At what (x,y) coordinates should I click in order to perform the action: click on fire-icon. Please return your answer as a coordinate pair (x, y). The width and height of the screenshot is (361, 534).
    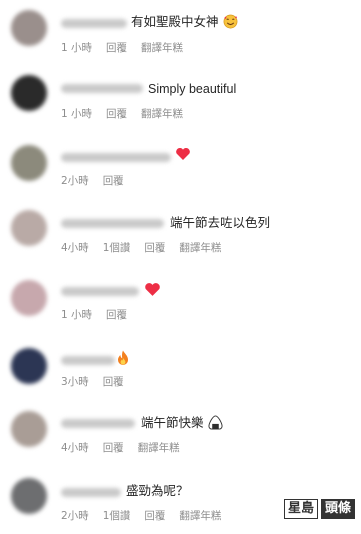
    Looking at the image, I should click on (123, 357).